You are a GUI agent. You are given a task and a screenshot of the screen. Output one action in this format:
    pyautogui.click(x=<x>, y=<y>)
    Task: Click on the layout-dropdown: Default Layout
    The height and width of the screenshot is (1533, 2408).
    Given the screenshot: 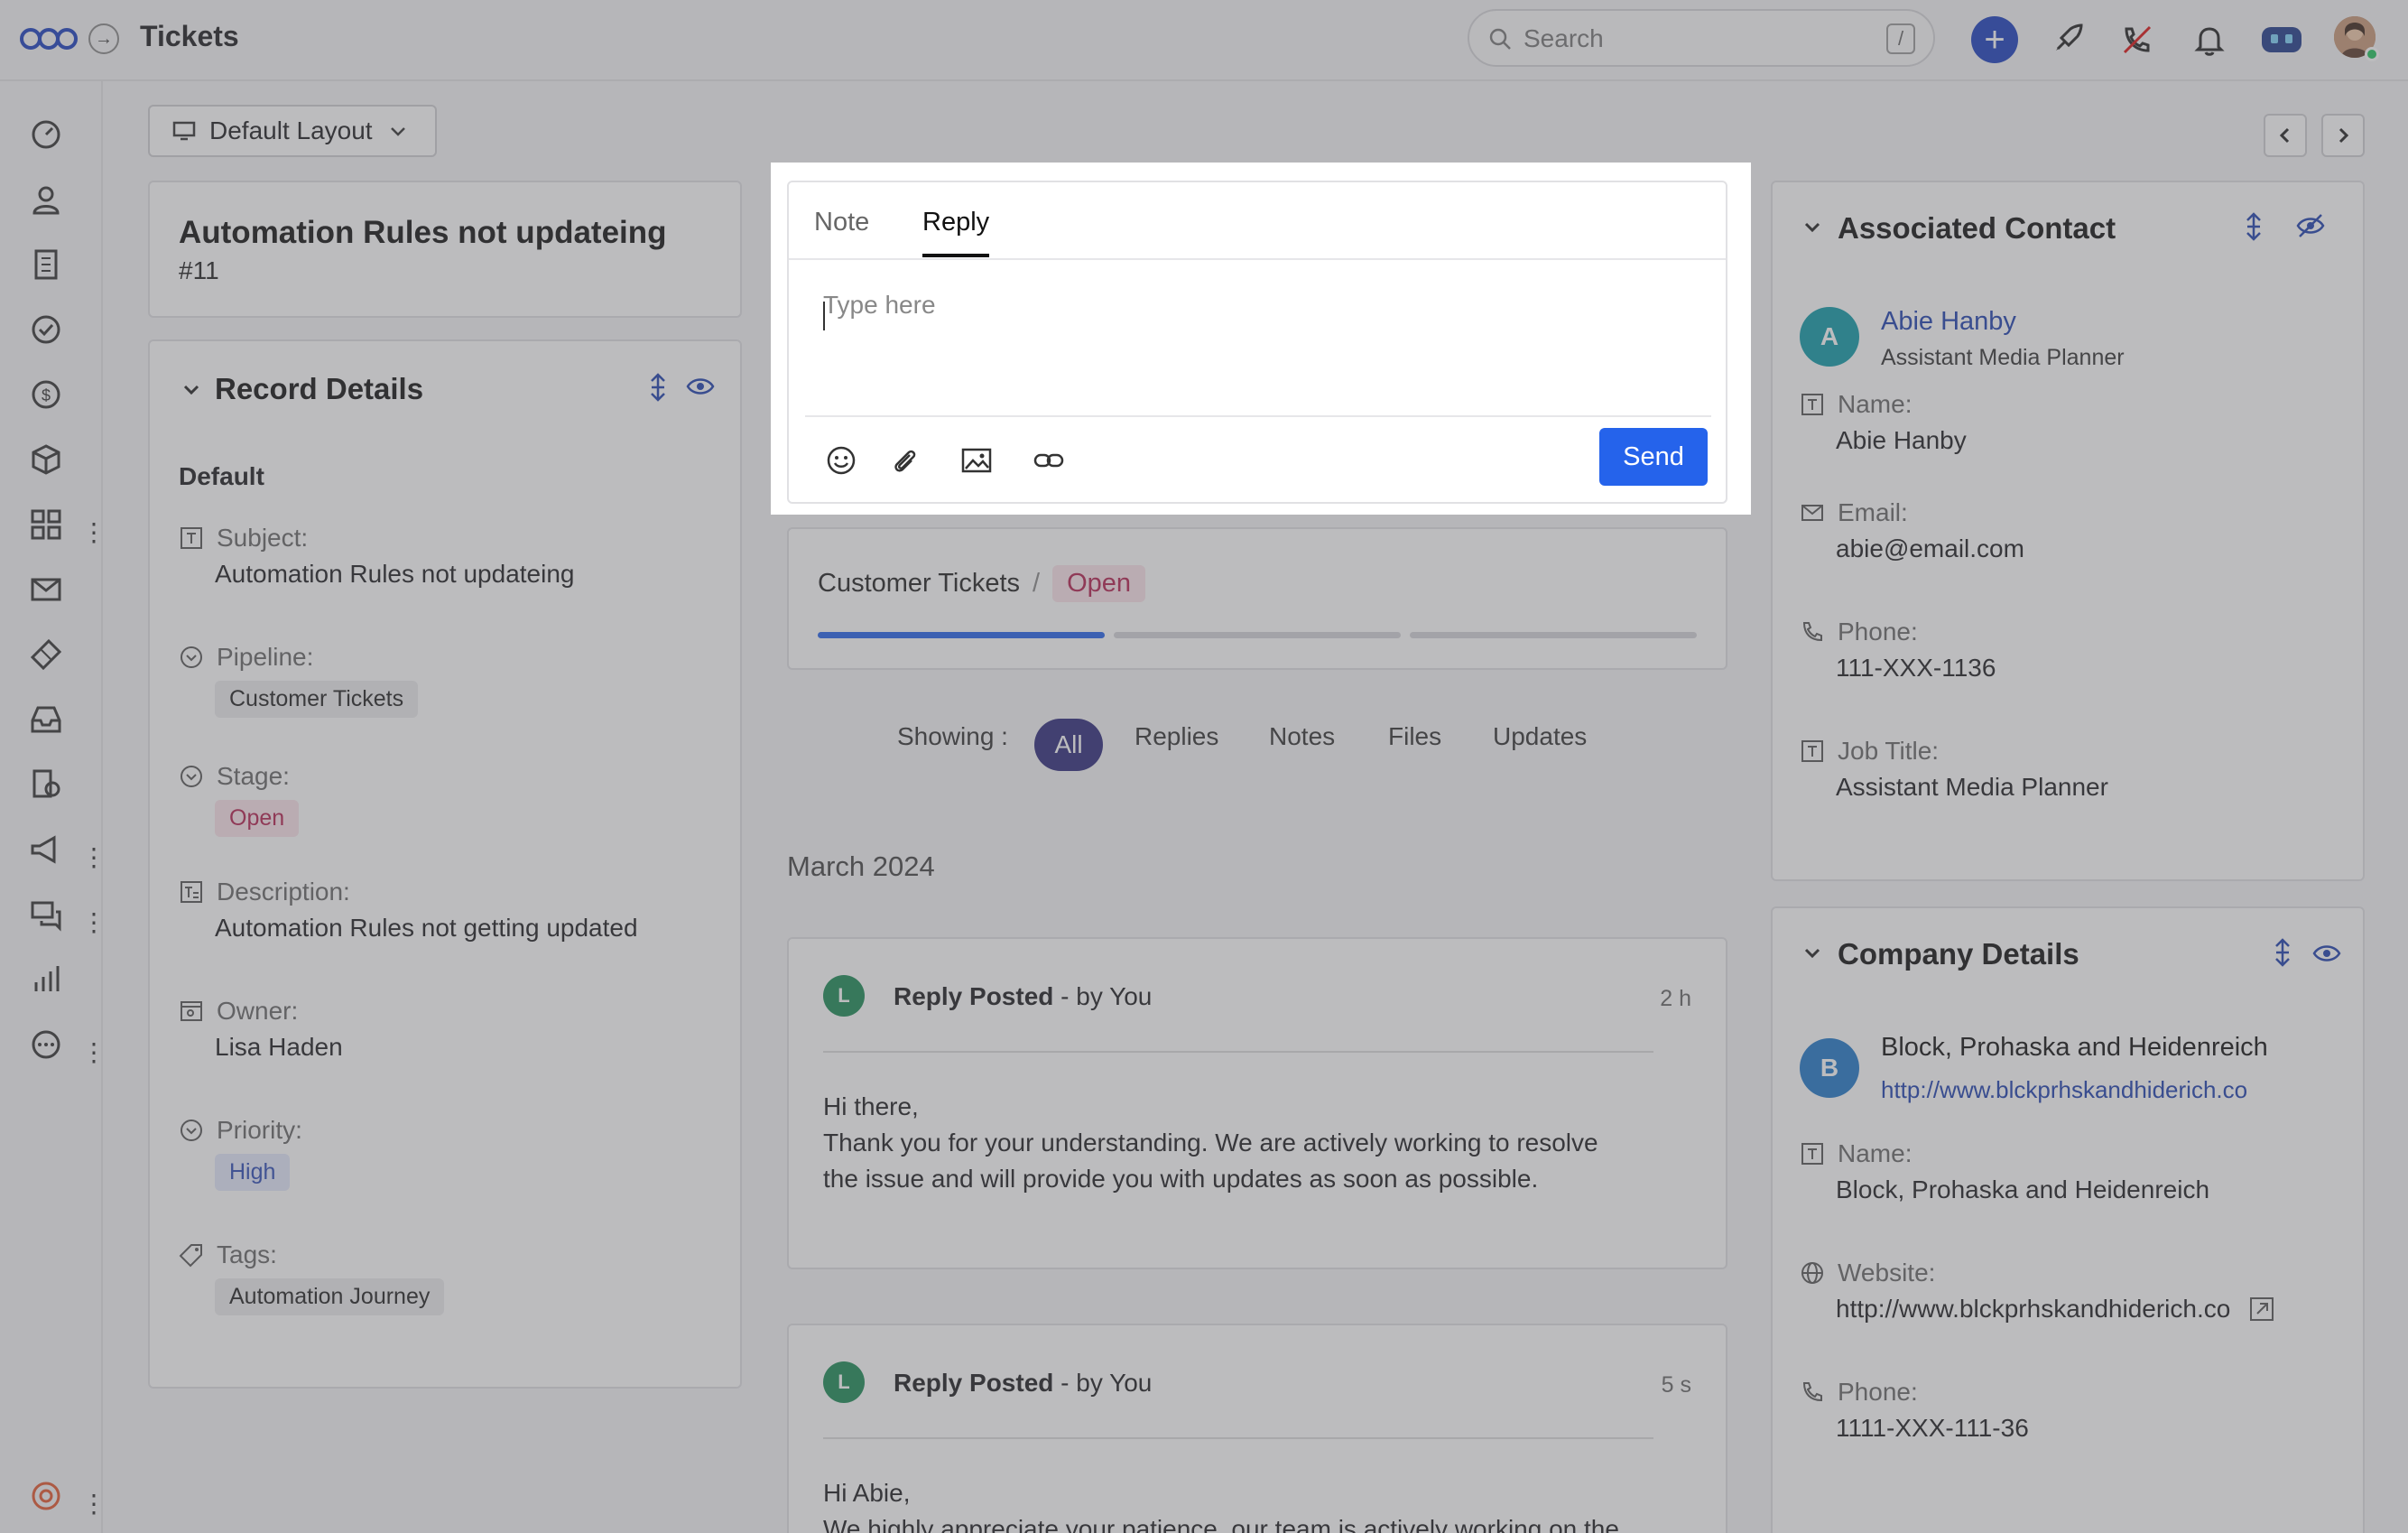 What is the action you would take?
    pyautogui.click(x=292, y=131)
    